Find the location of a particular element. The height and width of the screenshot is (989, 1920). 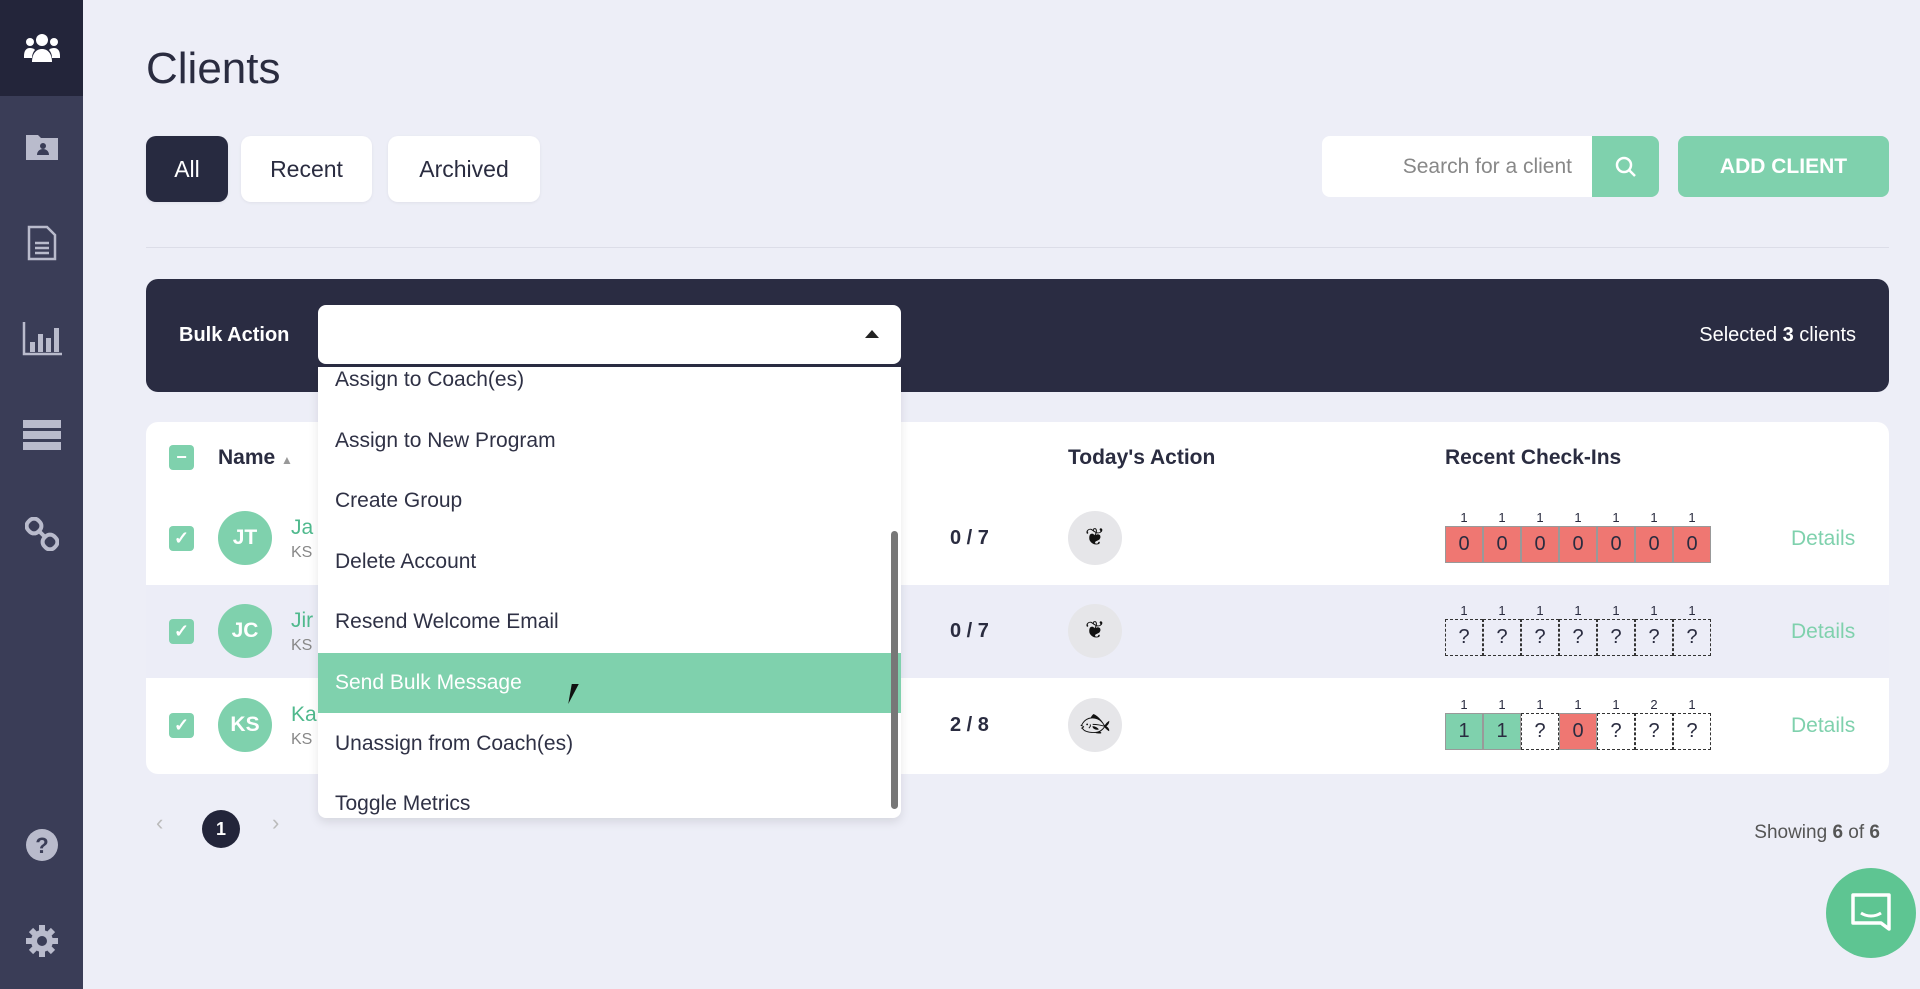

contact-folder-icon is located at coordinates (41, 147).